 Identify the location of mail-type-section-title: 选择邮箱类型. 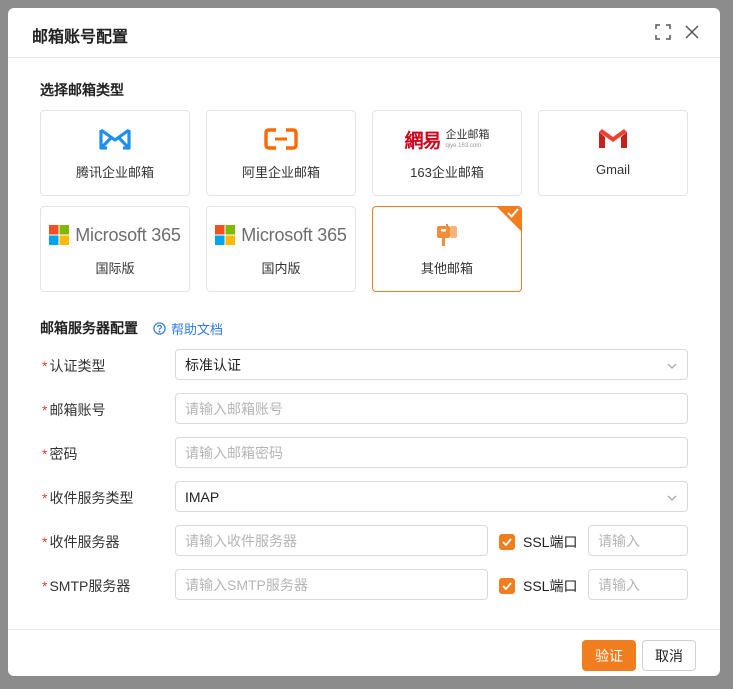
(82, 90).